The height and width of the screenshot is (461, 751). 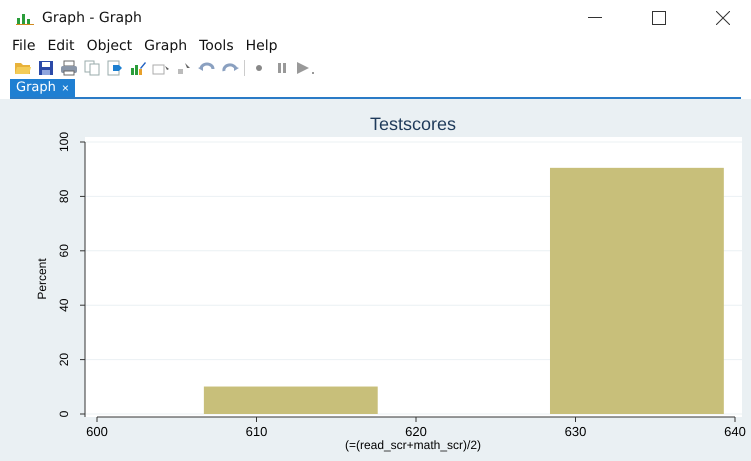 What do you see at coordinates (64, 305) in the screenshot?
I see `y-tick-label: 40` at bounding box center [64, 305].